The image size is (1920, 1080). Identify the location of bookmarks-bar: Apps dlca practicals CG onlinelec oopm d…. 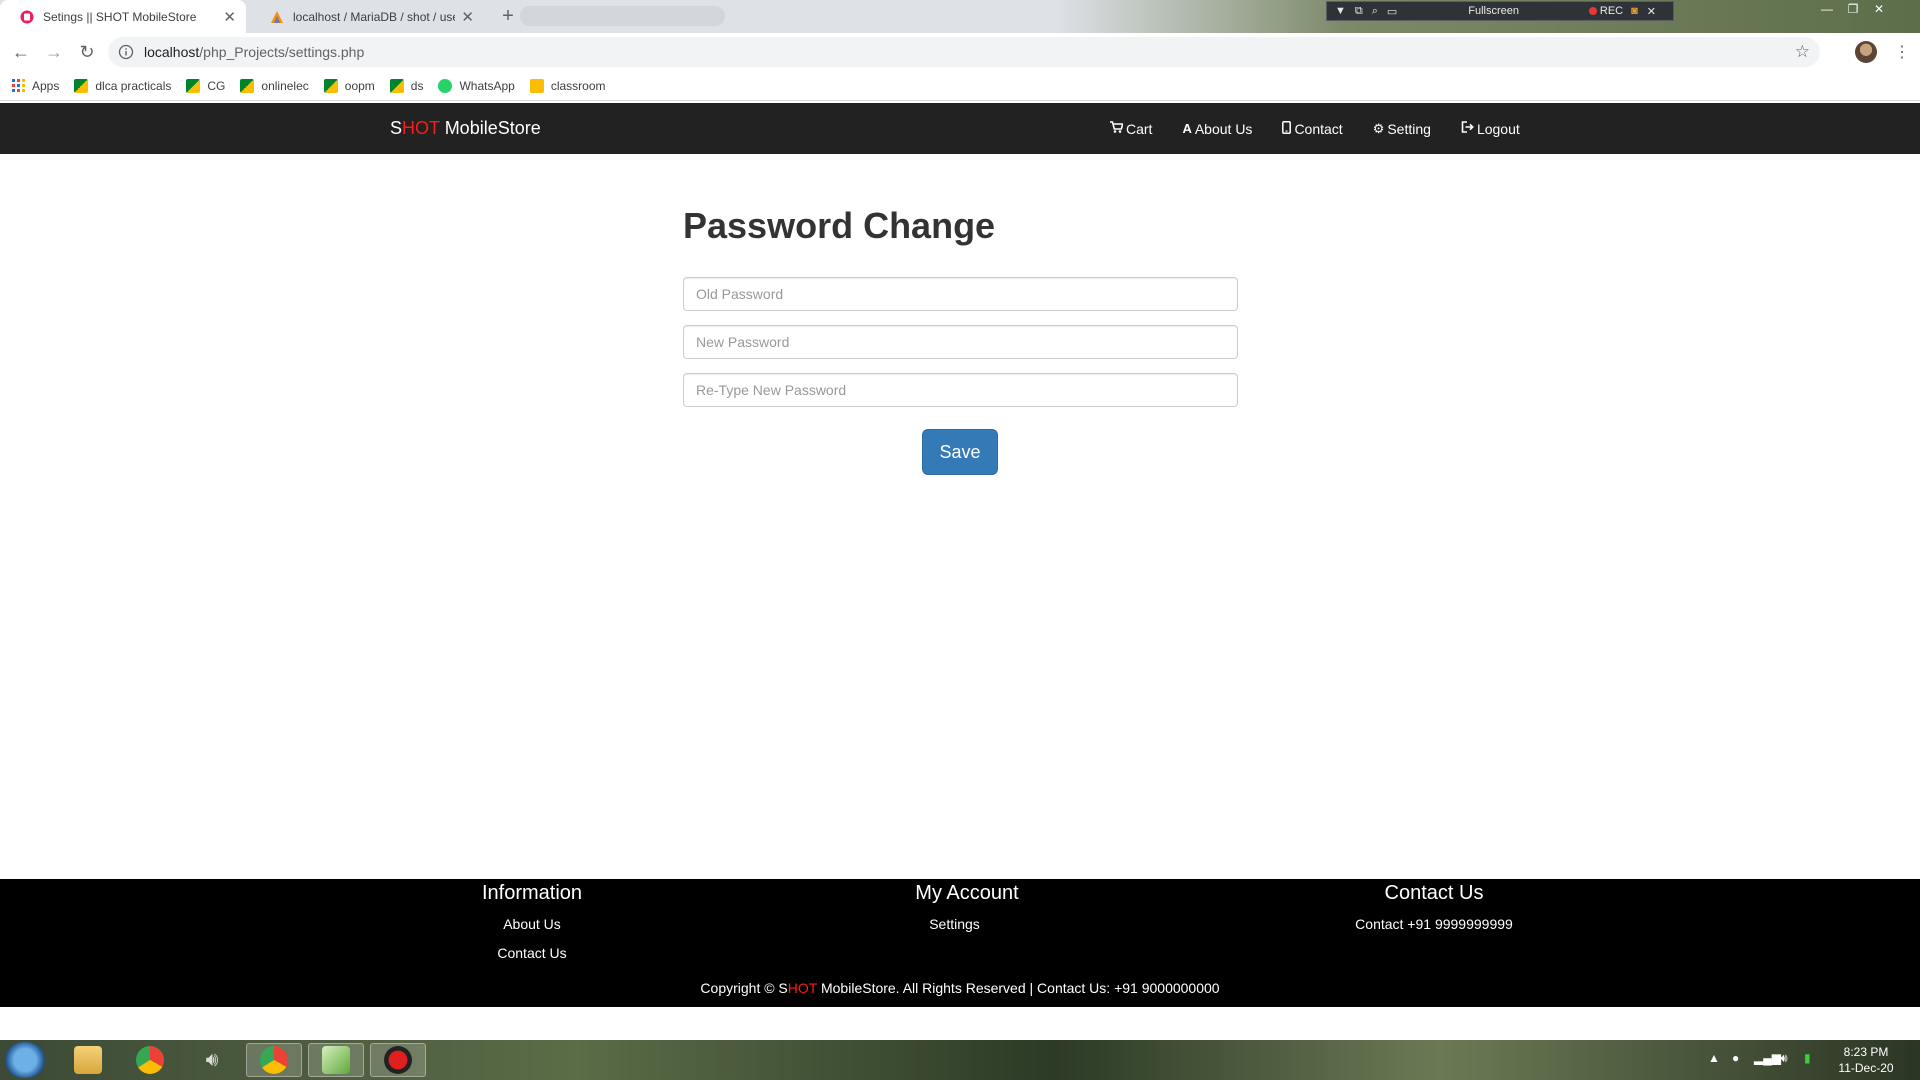
(960, 86).